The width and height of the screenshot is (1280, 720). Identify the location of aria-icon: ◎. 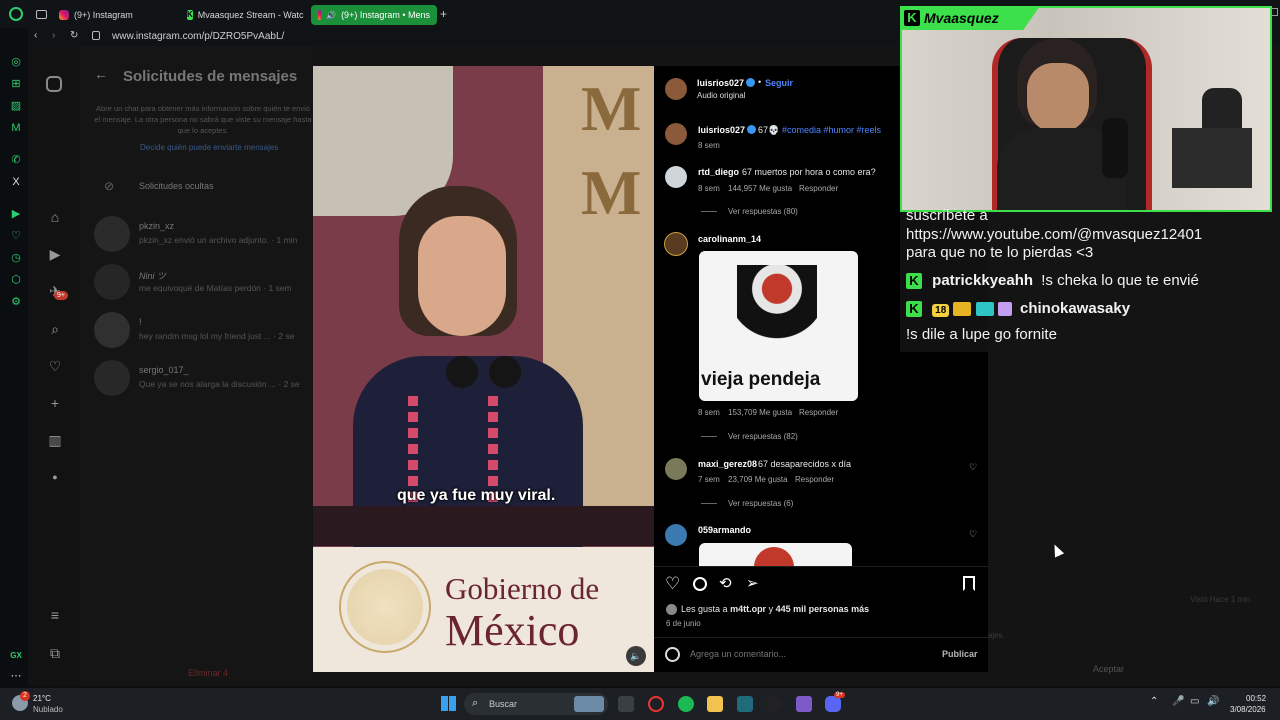
(16, 62).